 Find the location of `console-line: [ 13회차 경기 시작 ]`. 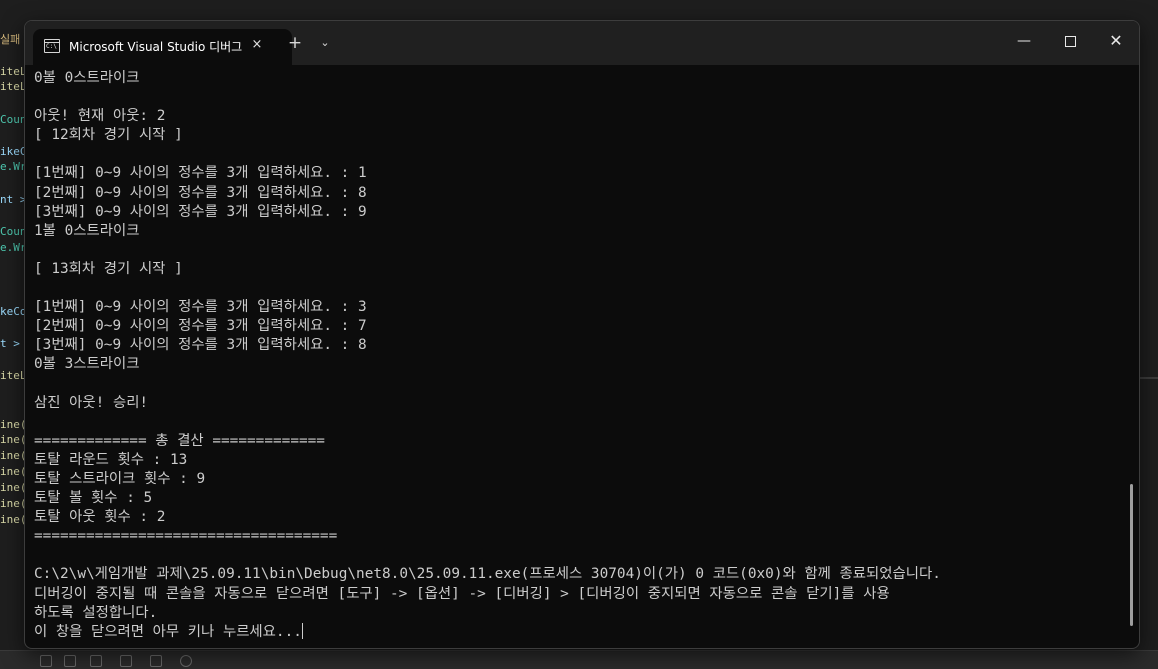

console-line: [ 13회차 경기 시작 ] is located at coordinates (108, 268).